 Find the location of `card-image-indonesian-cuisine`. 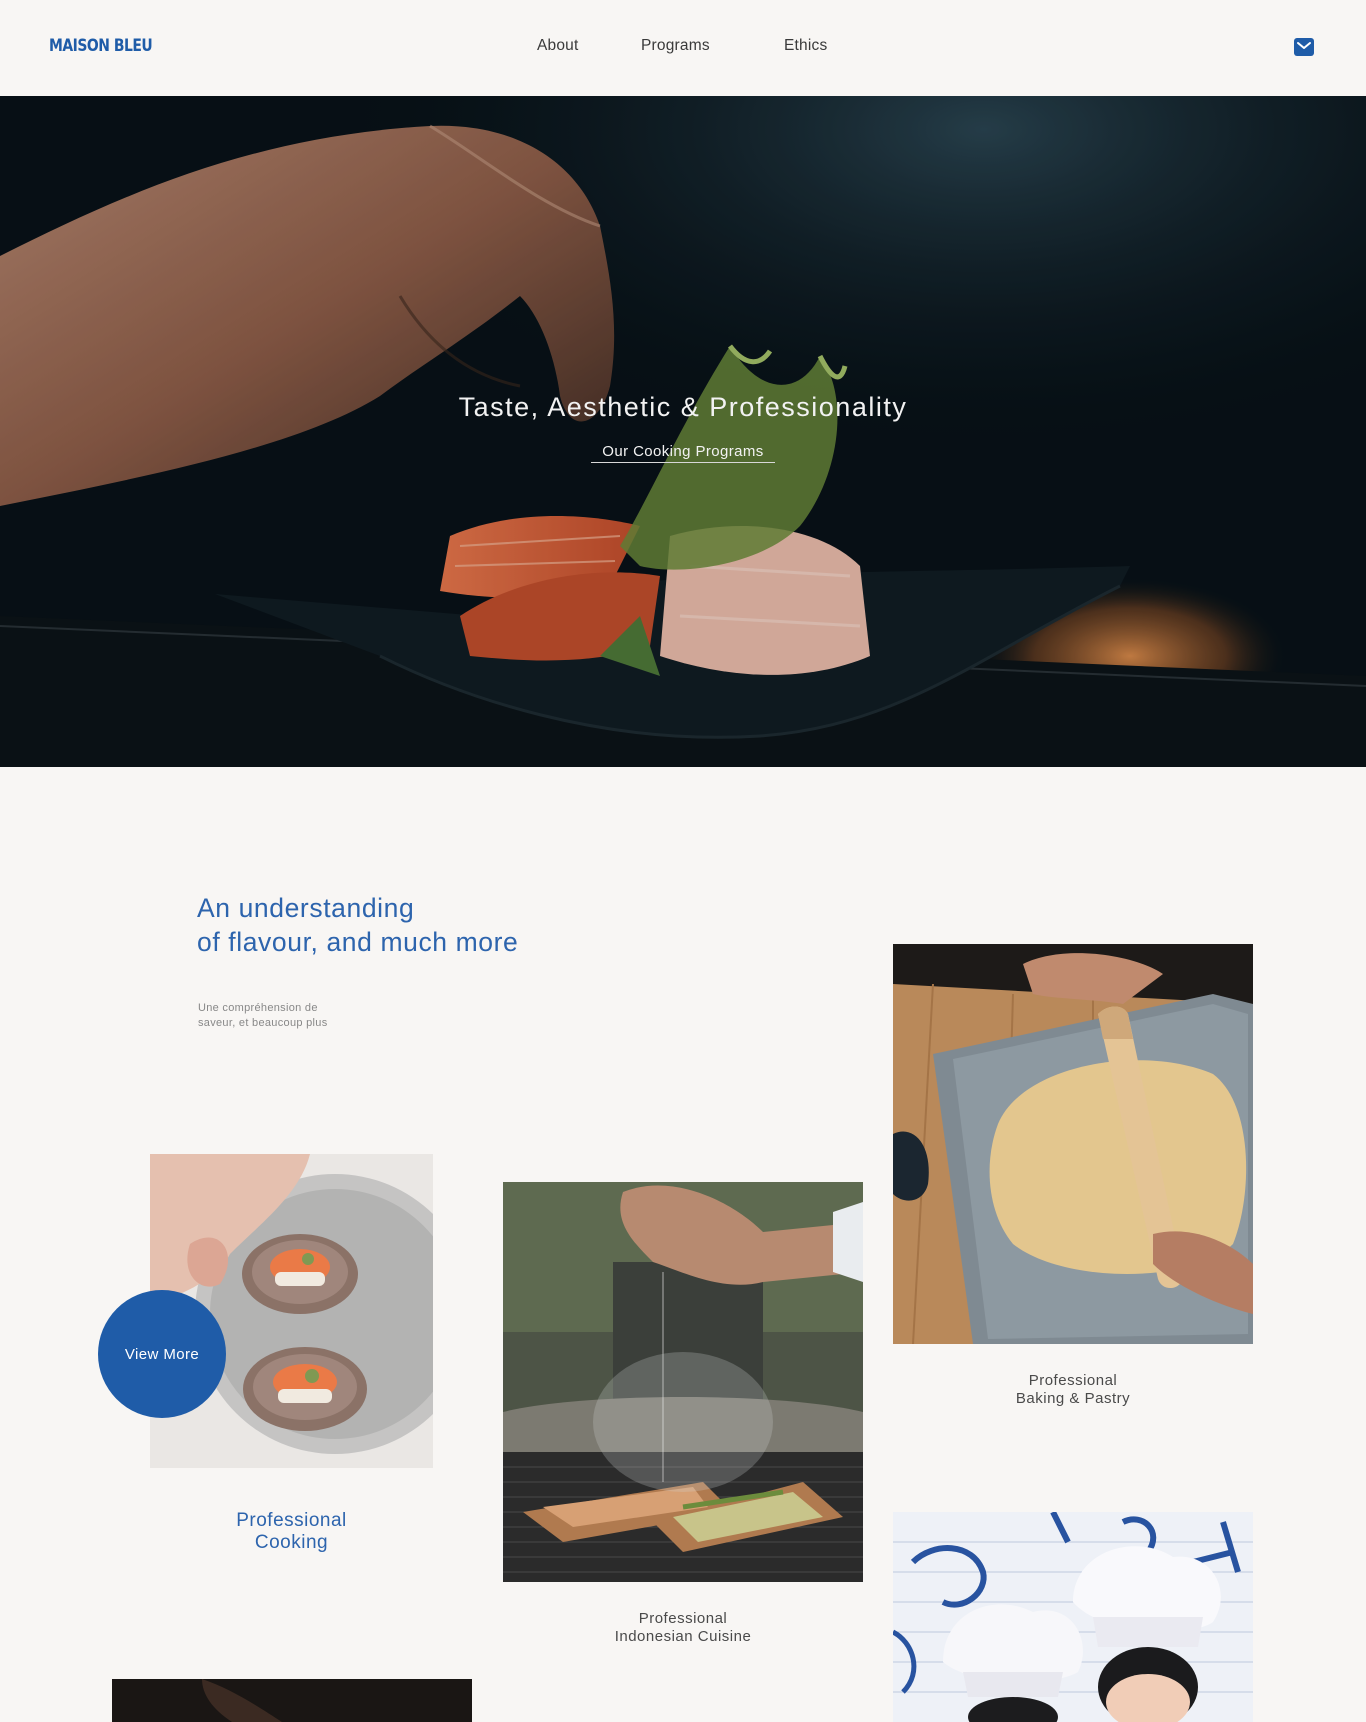

card-image-indonesian-cuisine is located at coordinates (683, 1382).